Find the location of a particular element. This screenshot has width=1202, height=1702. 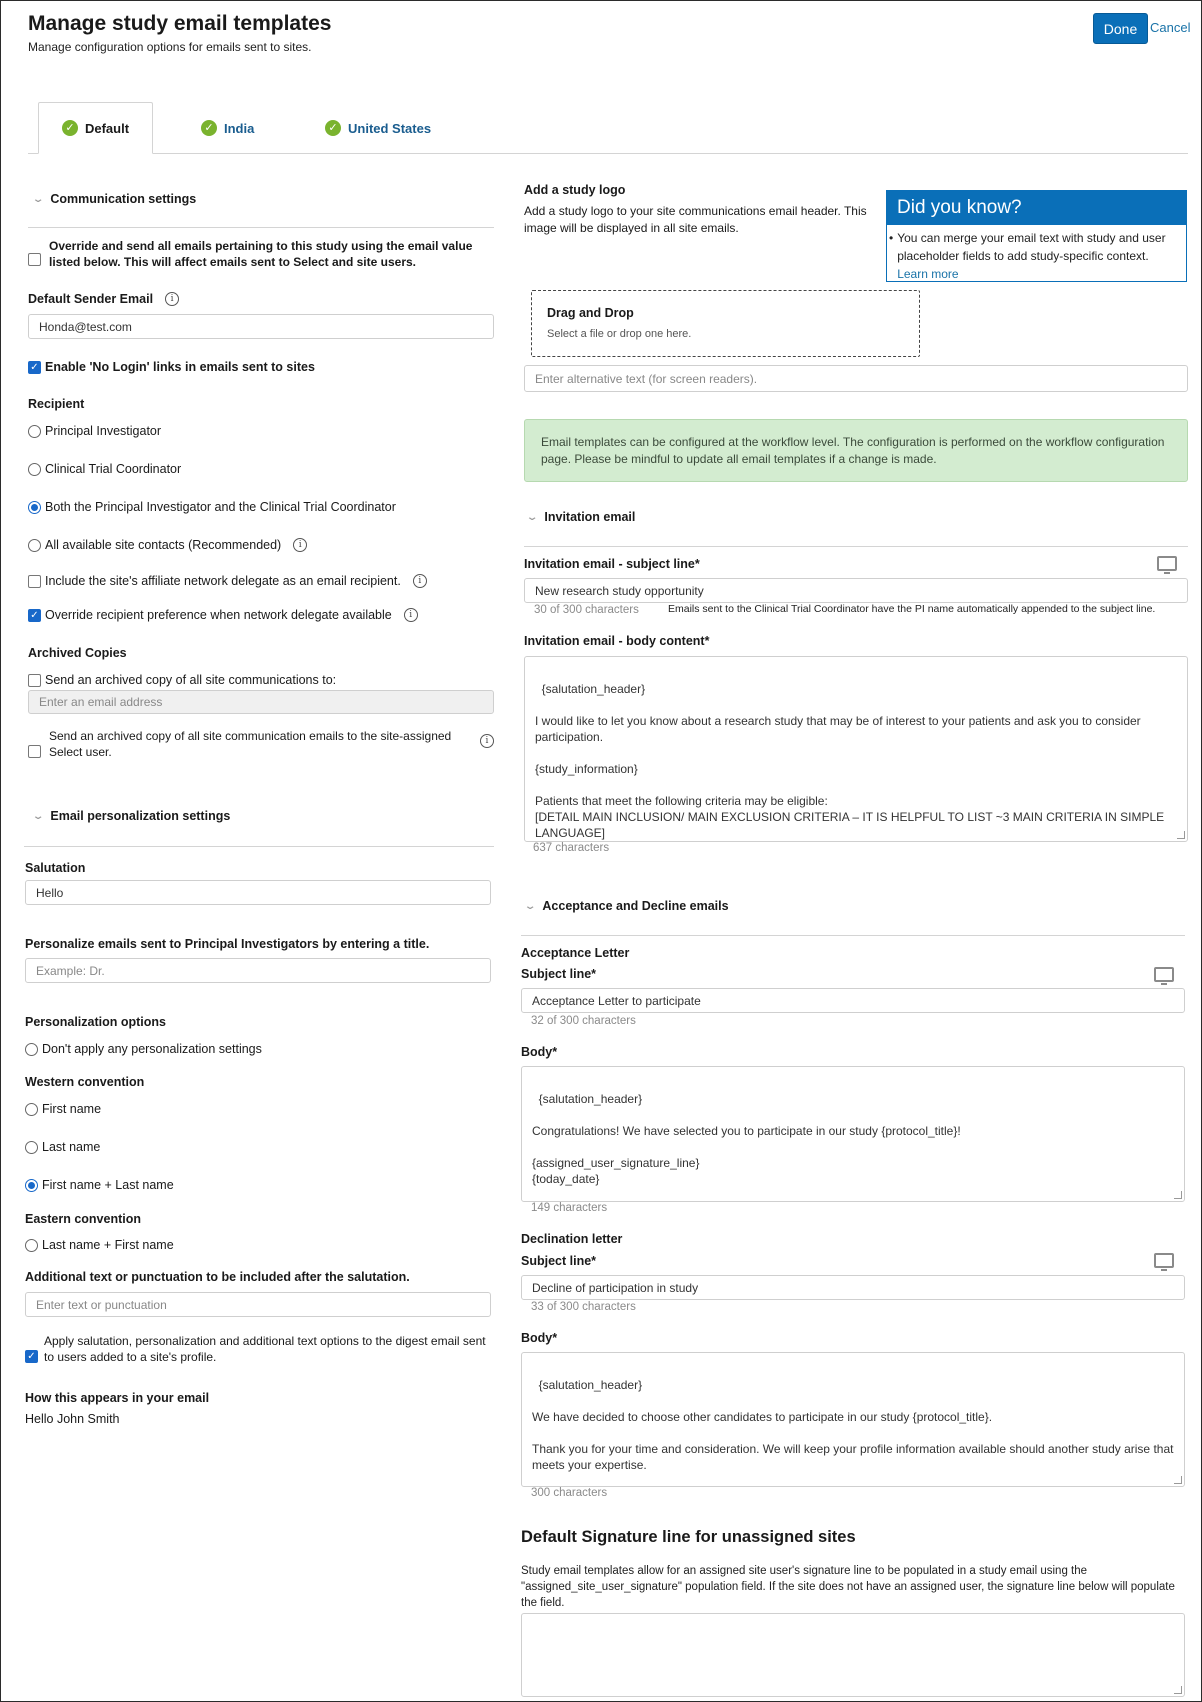

no-login-checkbox: ✓ is located at coordinates (34, 367).